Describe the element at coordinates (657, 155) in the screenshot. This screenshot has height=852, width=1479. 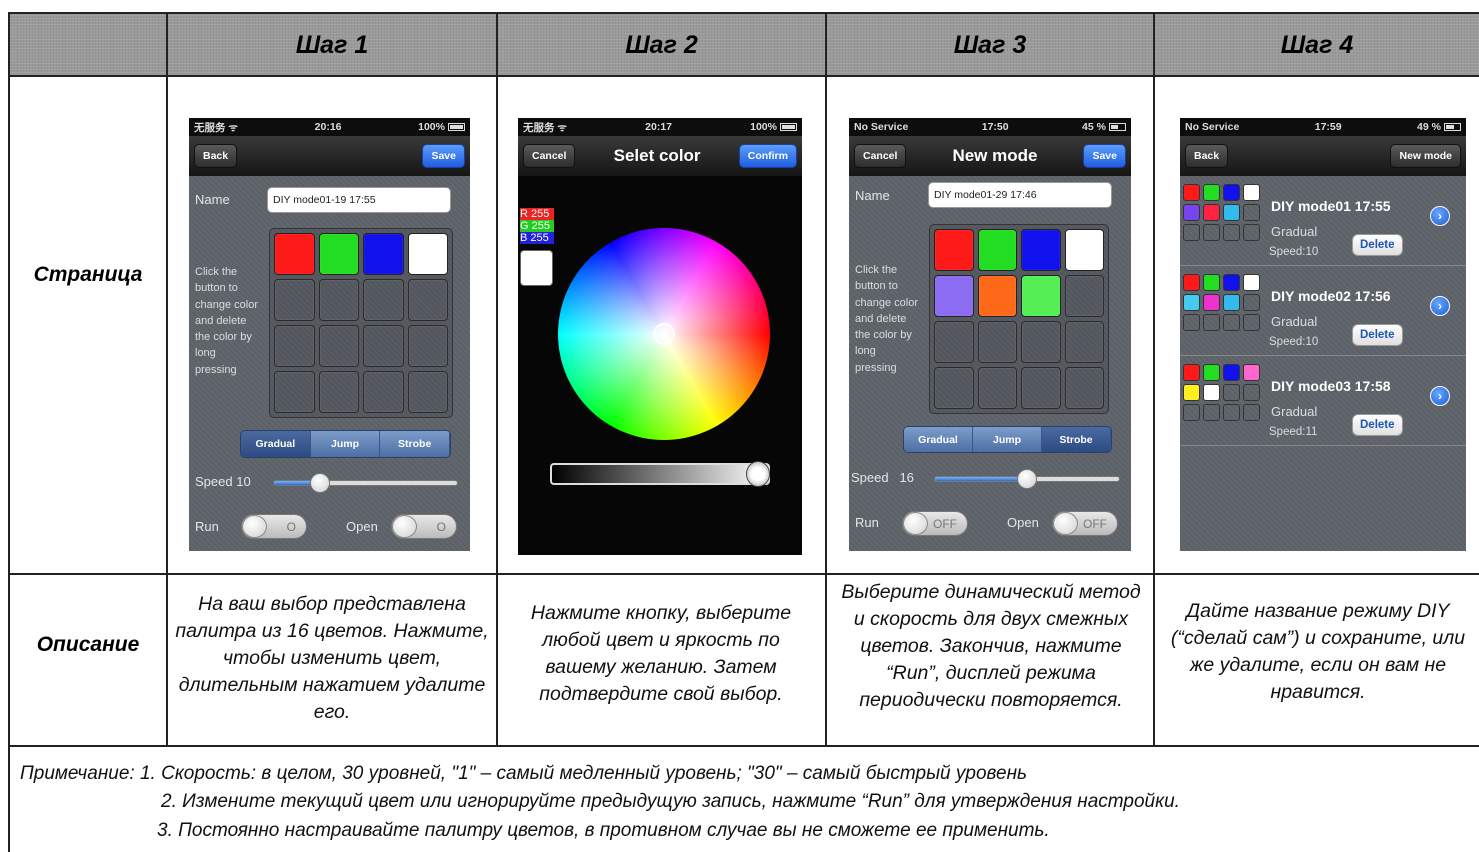
I see `screen-title: Selet color` at that location.